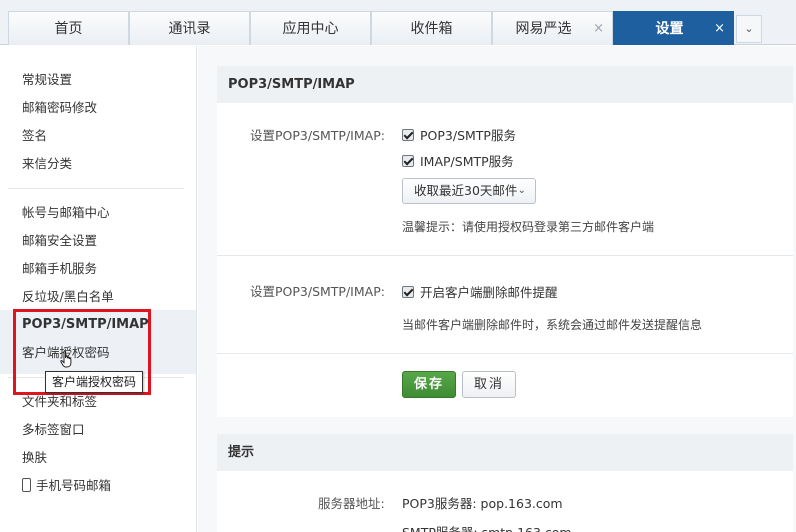 This screenshot has height=532, width=796. What do you see at coordinates (351, 503) in the screenshot?
I see `server-address-label: 服务器地址:` at bounding box center [351, 503].